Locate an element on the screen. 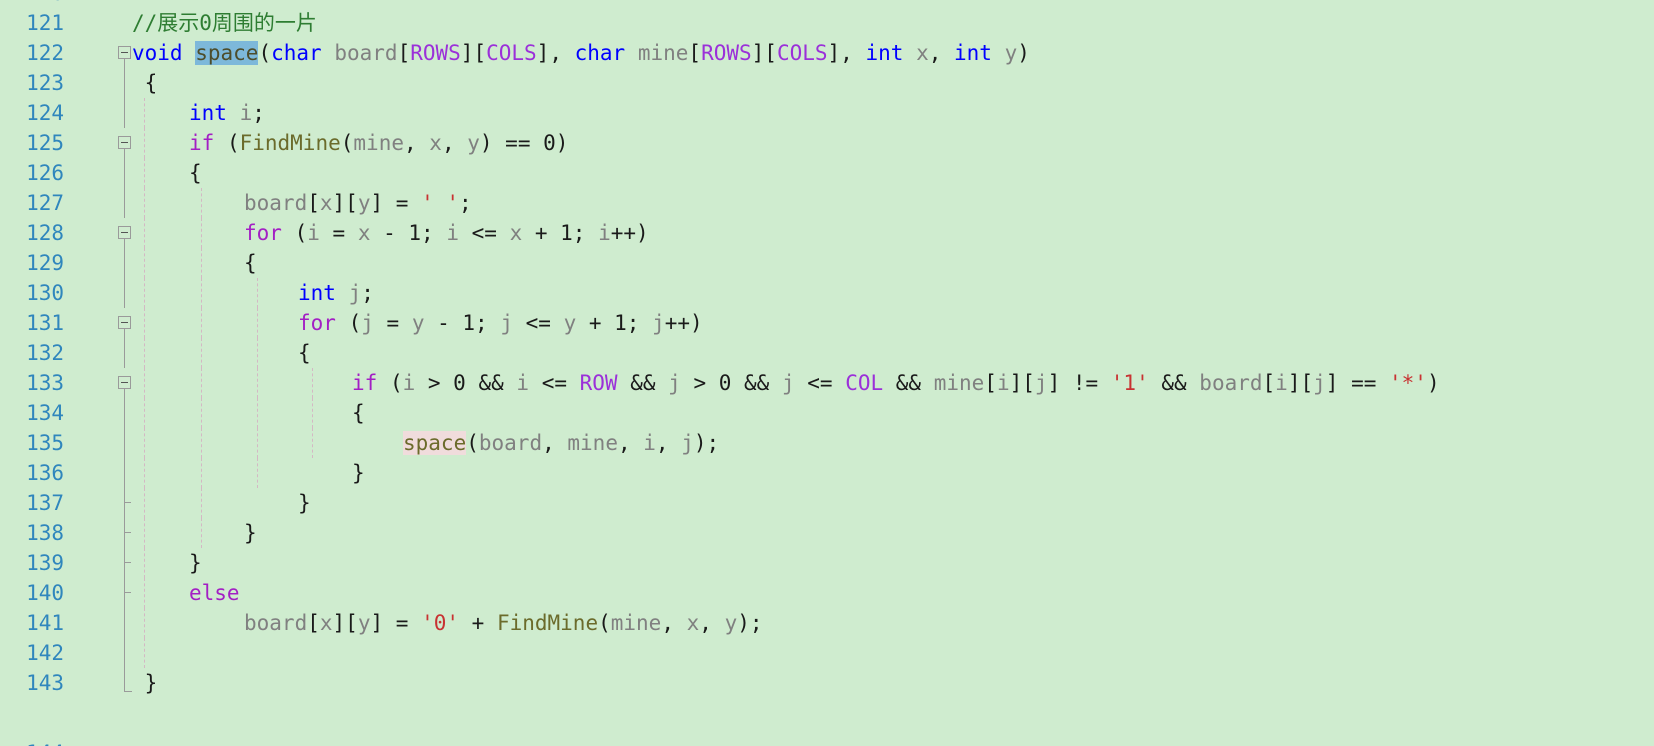 The image size is (1654, 746). keyword-for: for is located at coordinates (263, 233).